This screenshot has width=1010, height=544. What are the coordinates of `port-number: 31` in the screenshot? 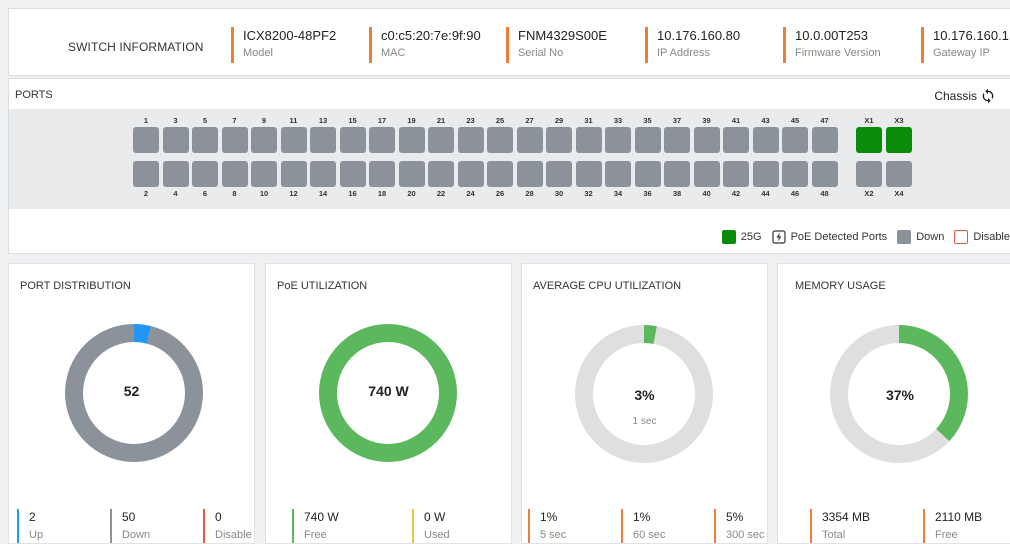 It's located at (588, 120).